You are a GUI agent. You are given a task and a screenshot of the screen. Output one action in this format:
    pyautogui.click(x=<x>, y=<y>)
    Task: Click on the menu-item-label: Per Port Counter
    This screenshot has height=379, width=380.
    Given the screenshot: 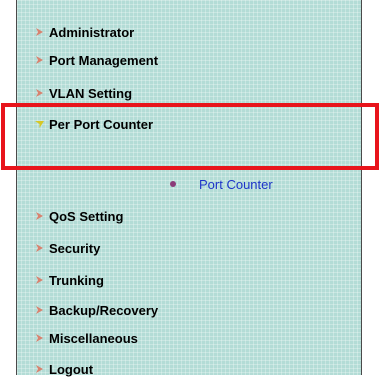 What is the action you would take?
    pyautogui.click(x=101, y=124)
    